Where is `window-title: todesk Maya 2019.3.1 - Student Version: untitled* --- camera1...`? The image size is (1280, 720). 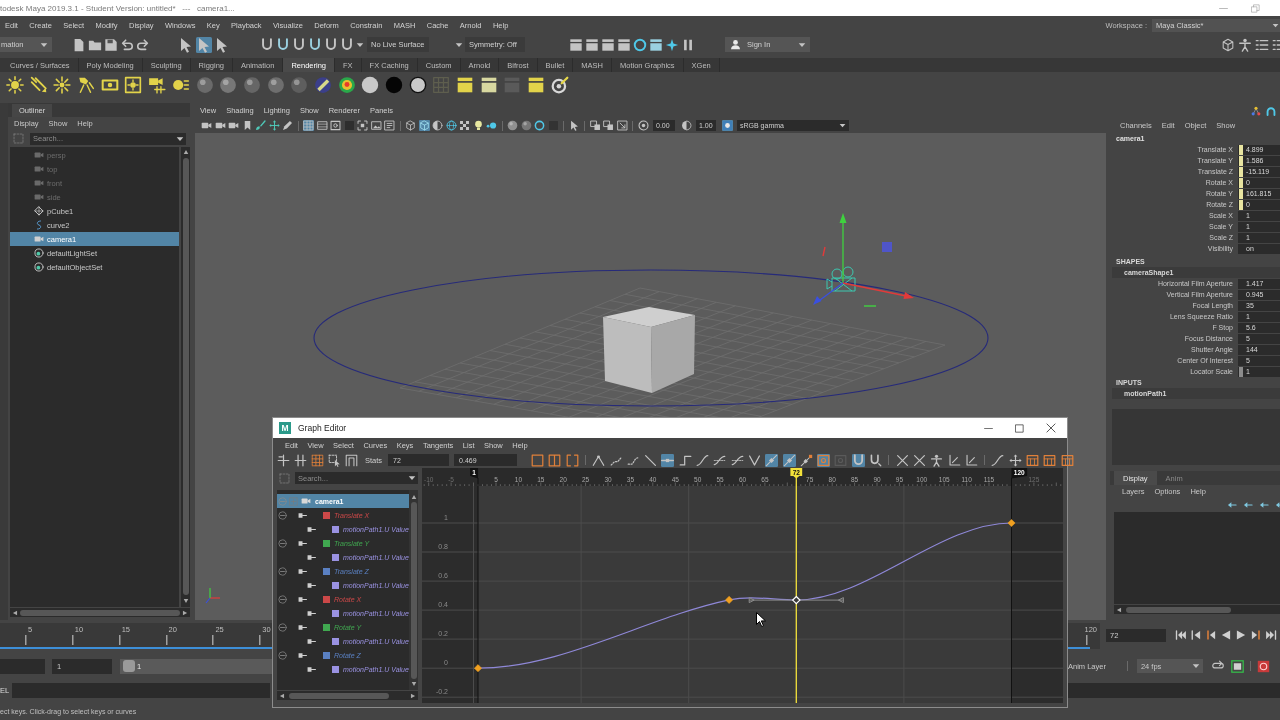
window-title: todesk Maya 2019.3.1 - Student Version: untitled* --- camera1... is located at coordinates (117, 8).